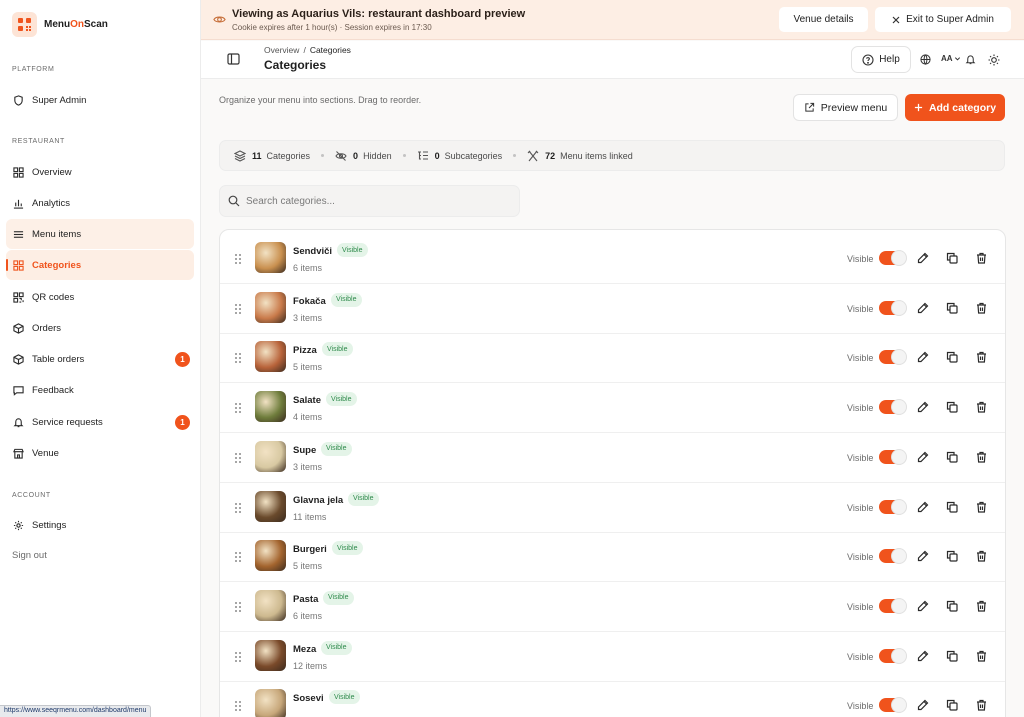 The width and height of the screenshot is (1024, 717). I want to click on category-row: Meza Visible 12 items Visible, so click(612, 657).